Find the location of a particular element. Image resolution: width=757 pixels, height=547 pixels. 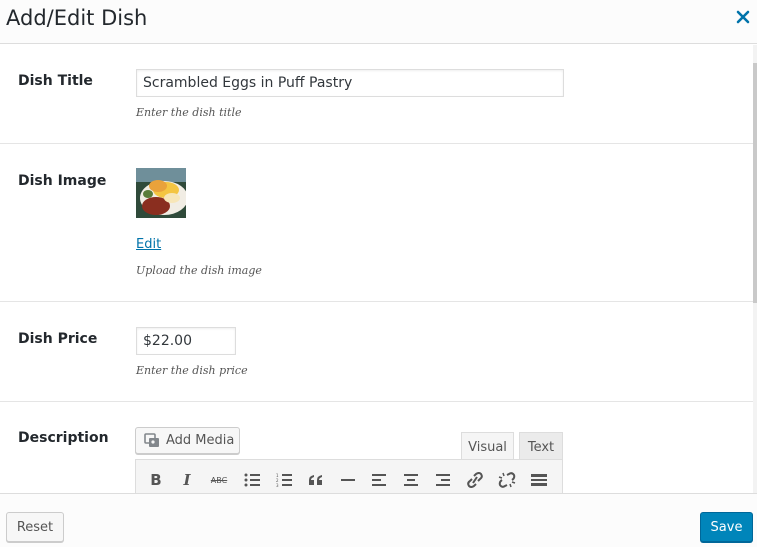

strikethrough-icon: ABC is located at coordinates (219, 480).